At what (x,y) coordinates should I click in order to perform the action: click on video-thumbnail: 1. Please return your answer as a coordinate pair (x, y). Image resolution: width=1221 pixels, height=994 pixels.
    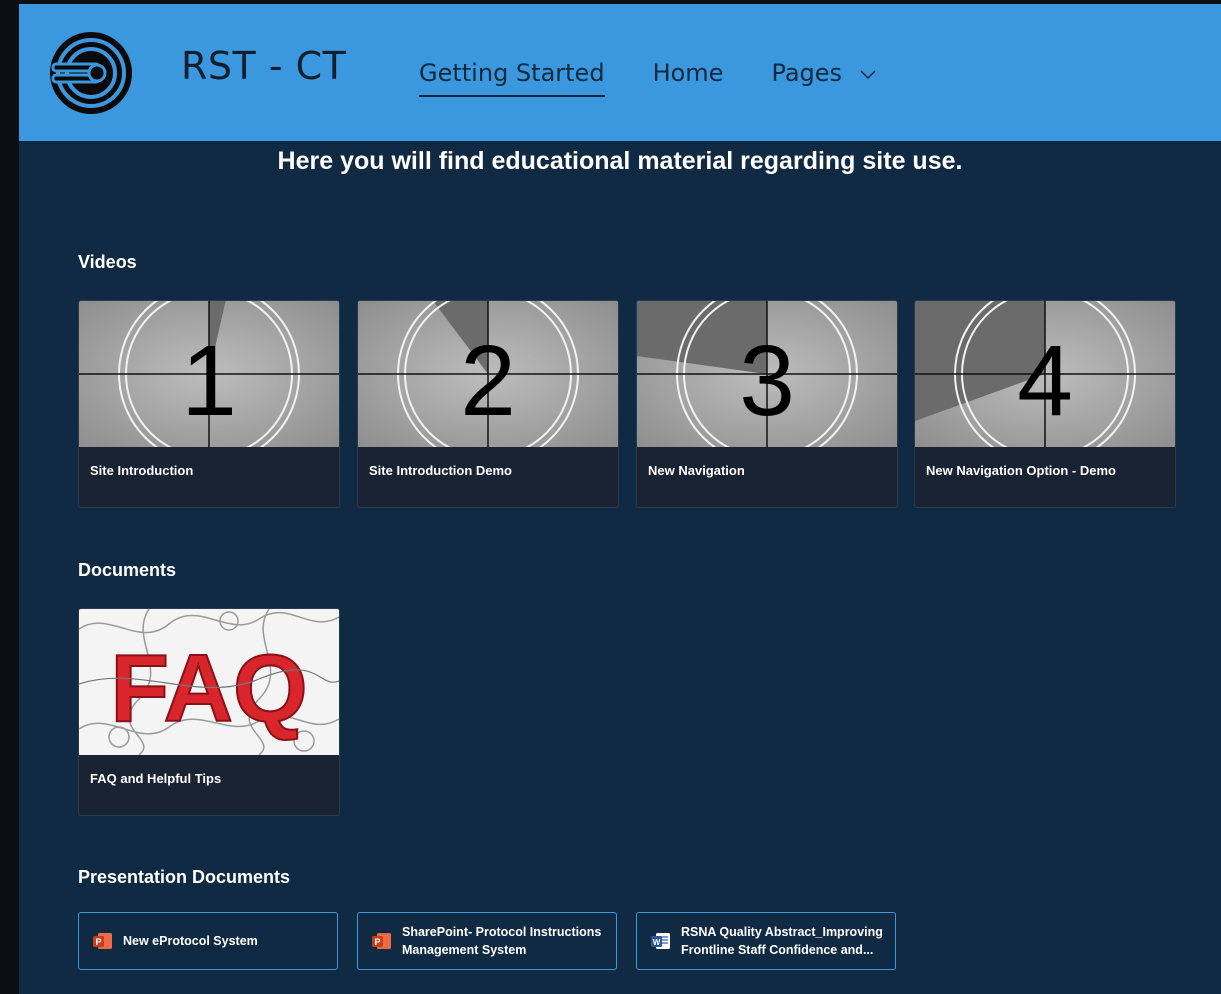
    Looking at the image, I should click on (209, 374).